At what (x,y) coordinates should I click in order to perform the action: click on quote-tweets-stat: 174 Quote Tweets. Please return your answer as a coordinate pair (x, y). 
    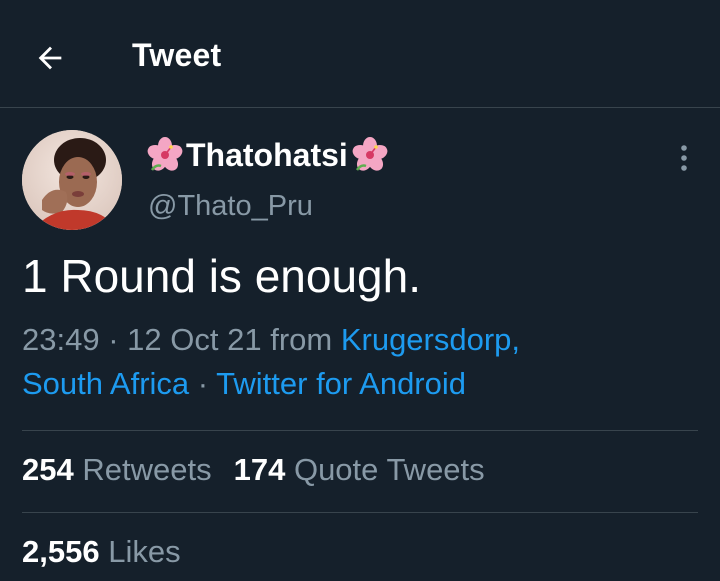
    Looking at the image, I should click on (359, 469).